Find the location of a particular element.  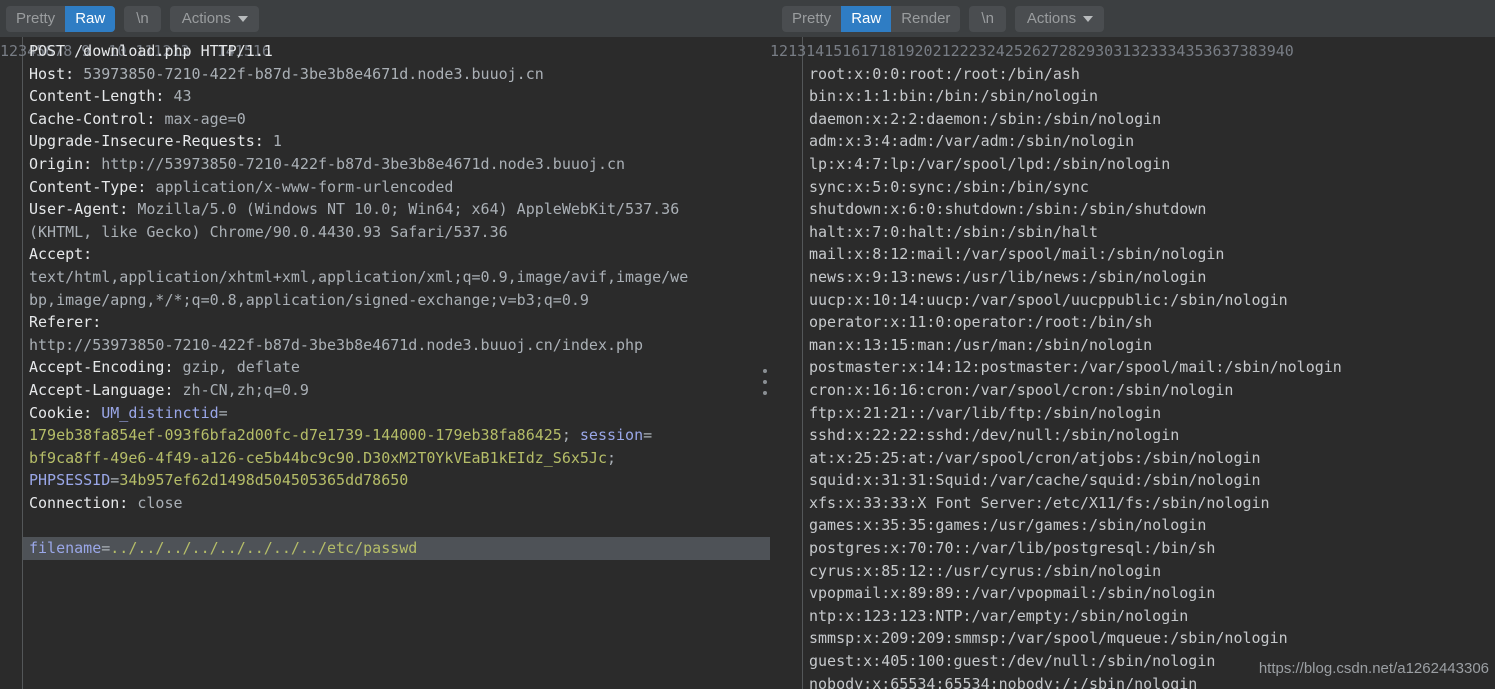

request-actions-button: Actions is located at coordinates (214, 19).